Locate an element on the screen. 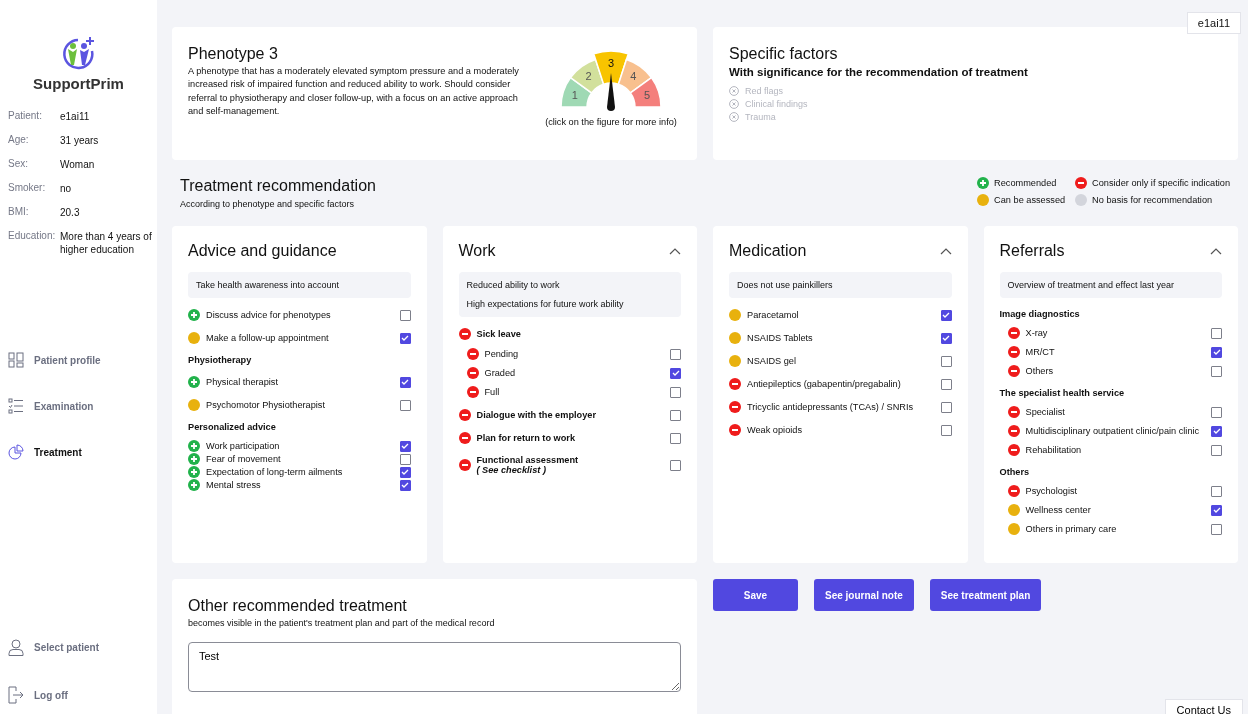 The width and height of the screenshot is (1248, 714). action-button: See treatment plan is located at coordinates (985, 595).